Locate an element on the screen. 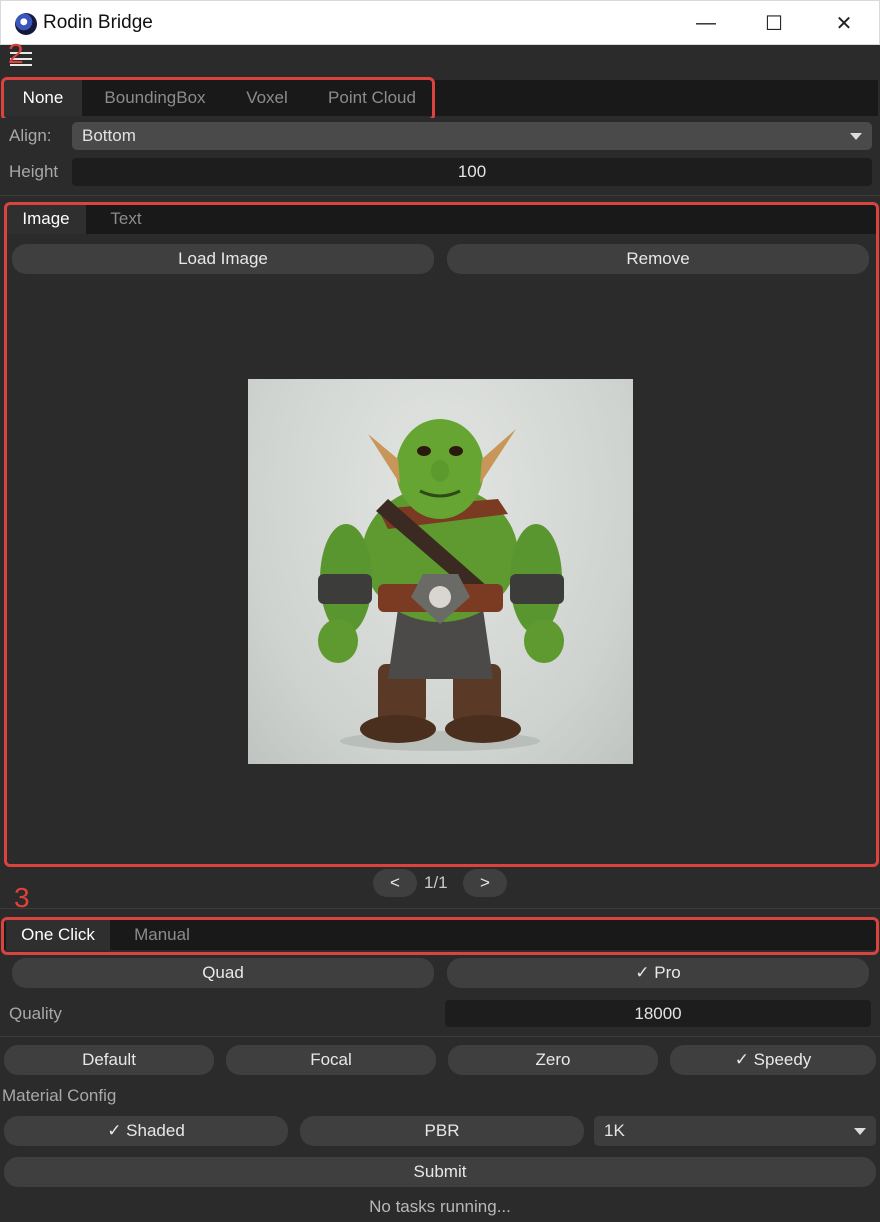 The height and width of the screenshot is (1222, 880). window-title: Rodin Bridge is located at coordinates (98, 22).